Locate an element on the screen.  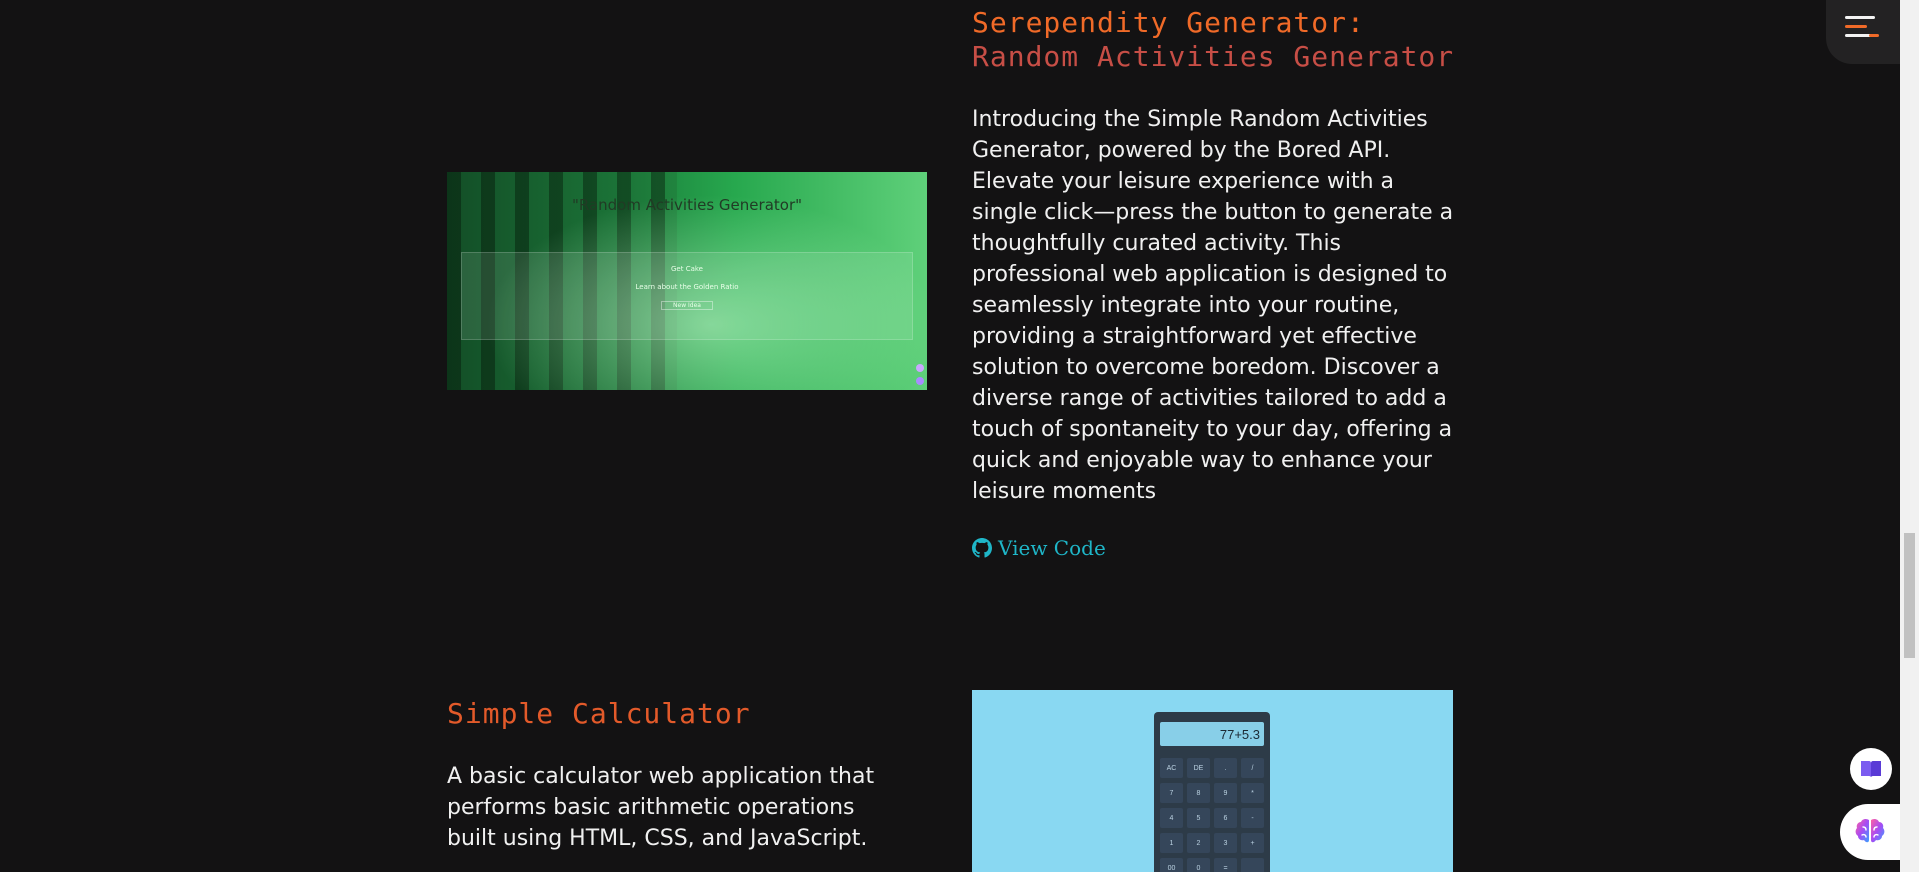
calculator-key: 6 is located at coordinates (1225, 818).